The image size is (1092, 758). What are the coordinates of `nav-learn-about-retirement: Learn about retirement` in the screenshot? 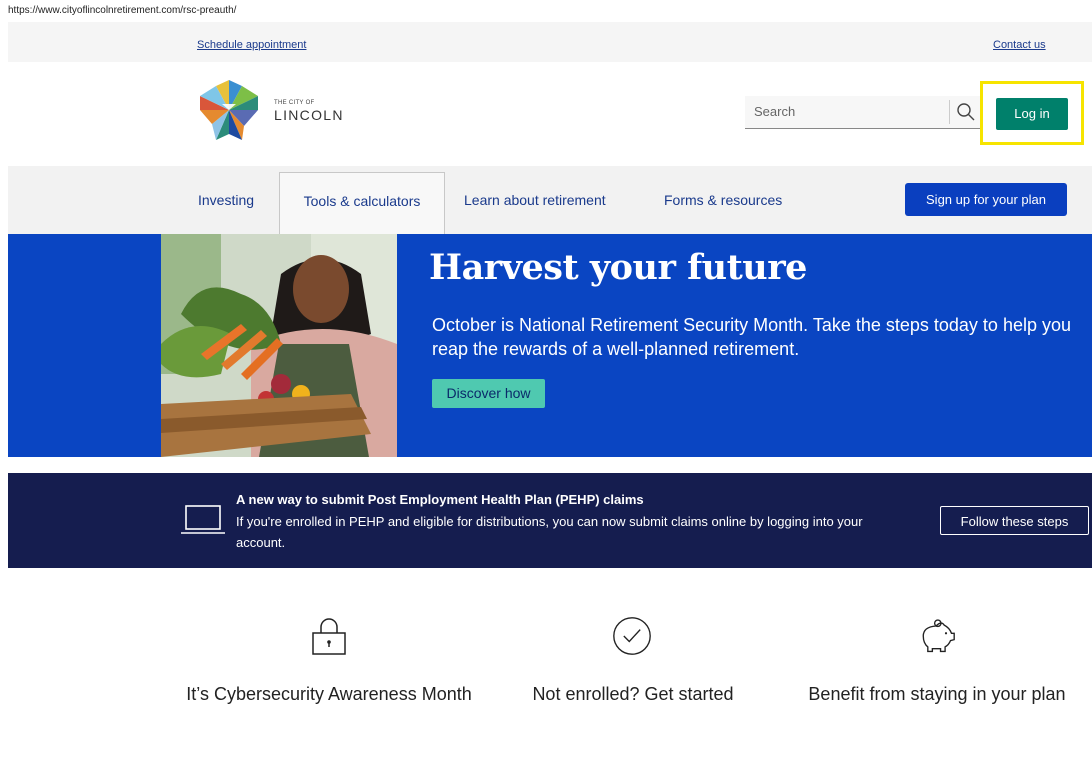 It's located at (535, 200).